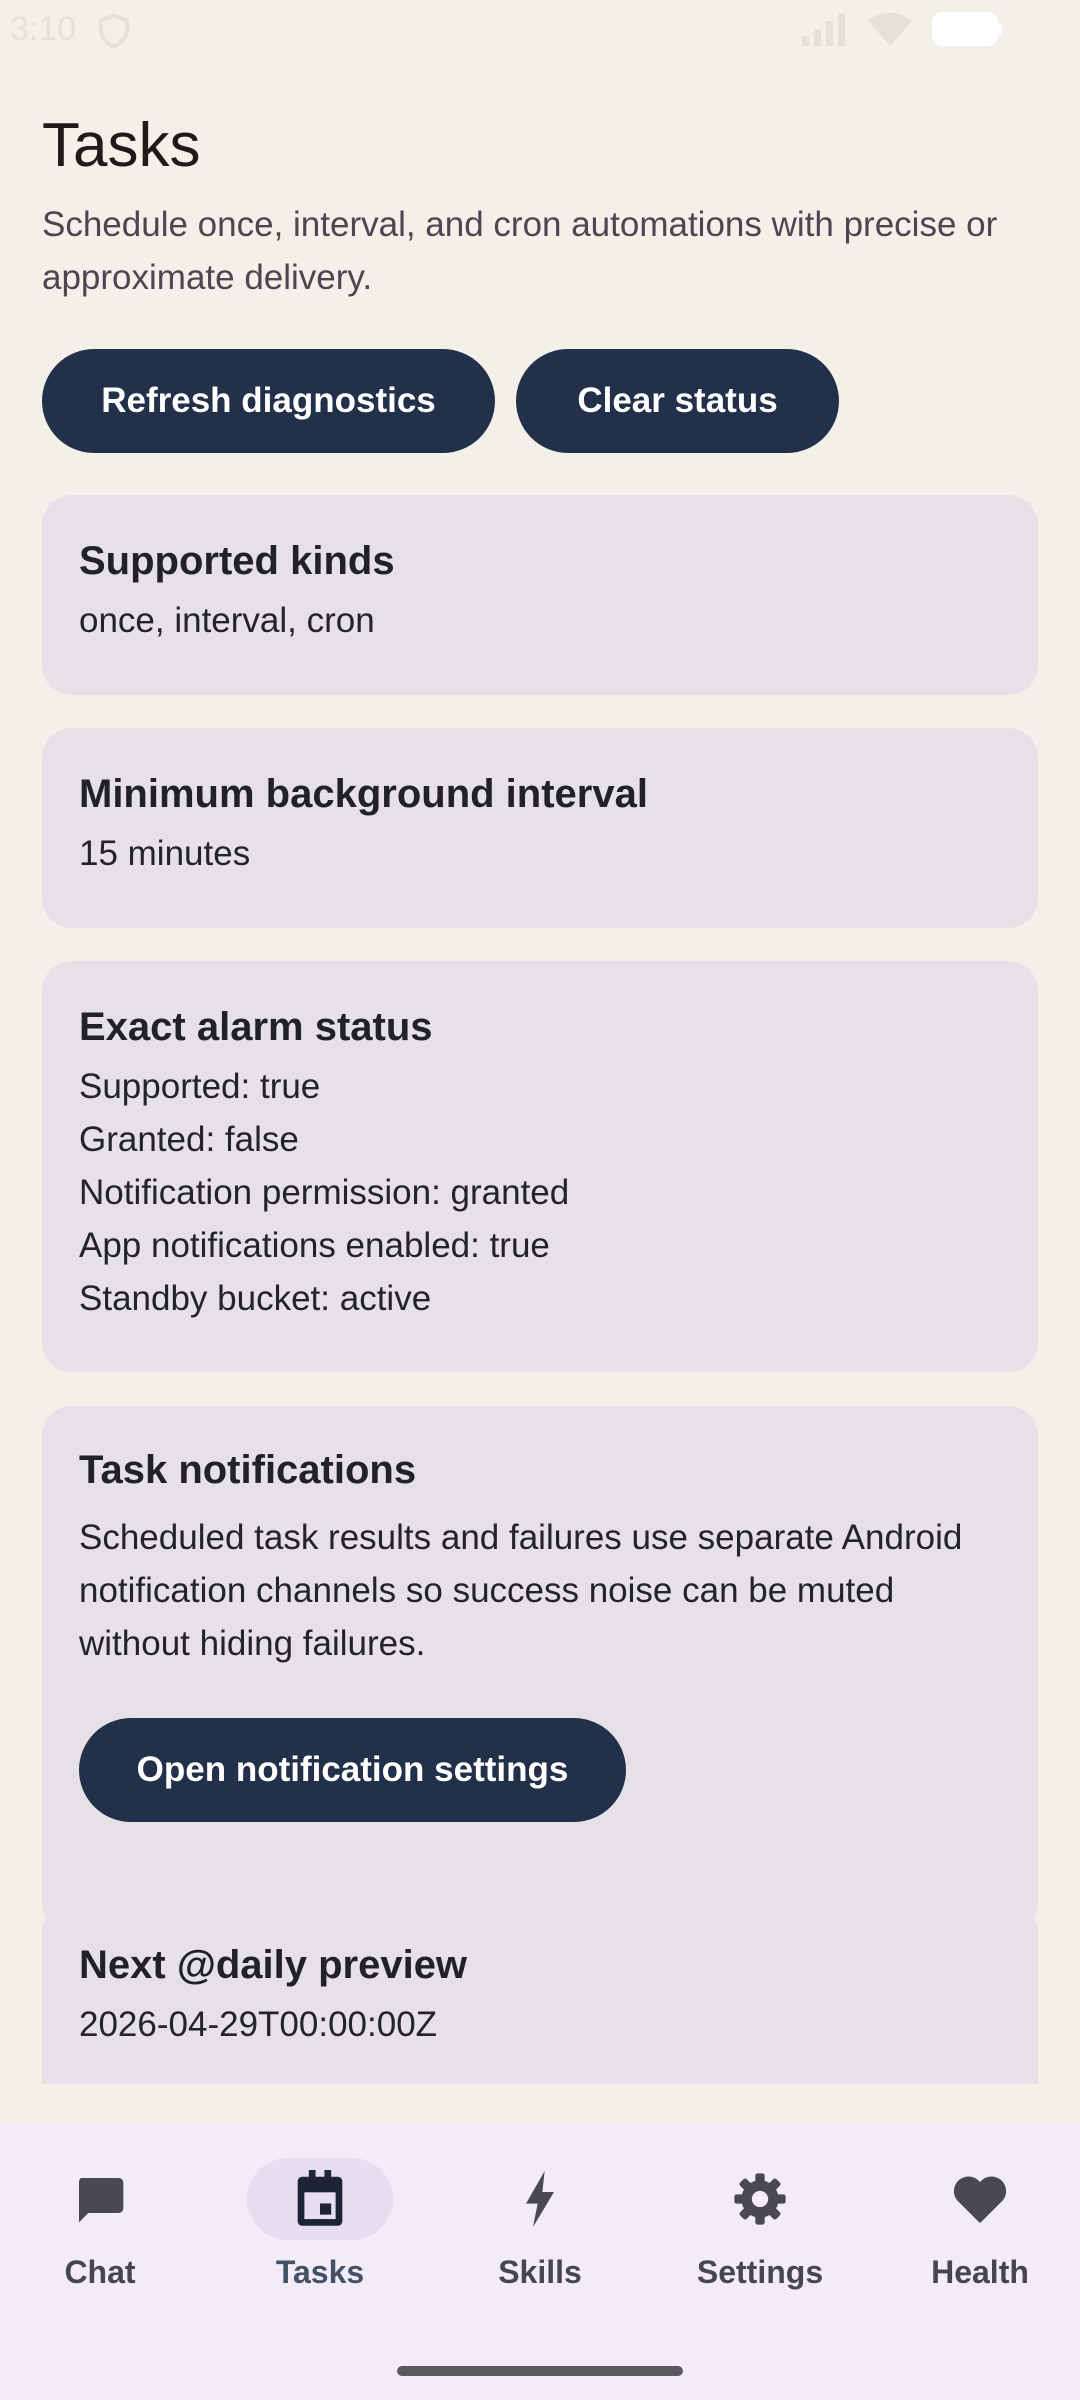 The height and width of the screenshot is (2400, 1080). What do you see at coordinates (227, 620) in the screenshot?
I see `card-body: once, interval, cron` at bounding box center [227, 620].